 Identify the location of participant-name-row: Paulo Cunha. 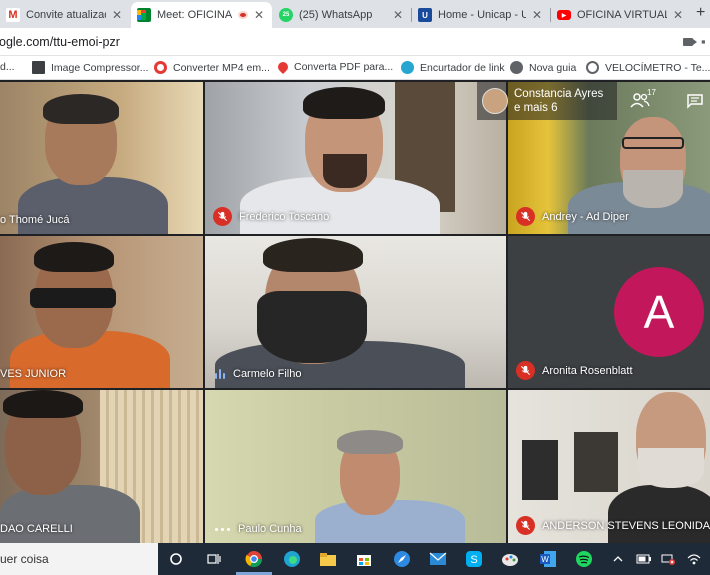
(253, 529).